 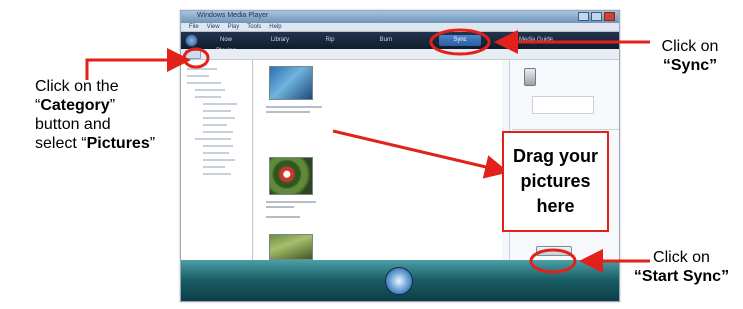 What do you see at coordinates (73, 124) in the screenshot?
I see `category-line-3: button and` at bounding box center [73, 124].